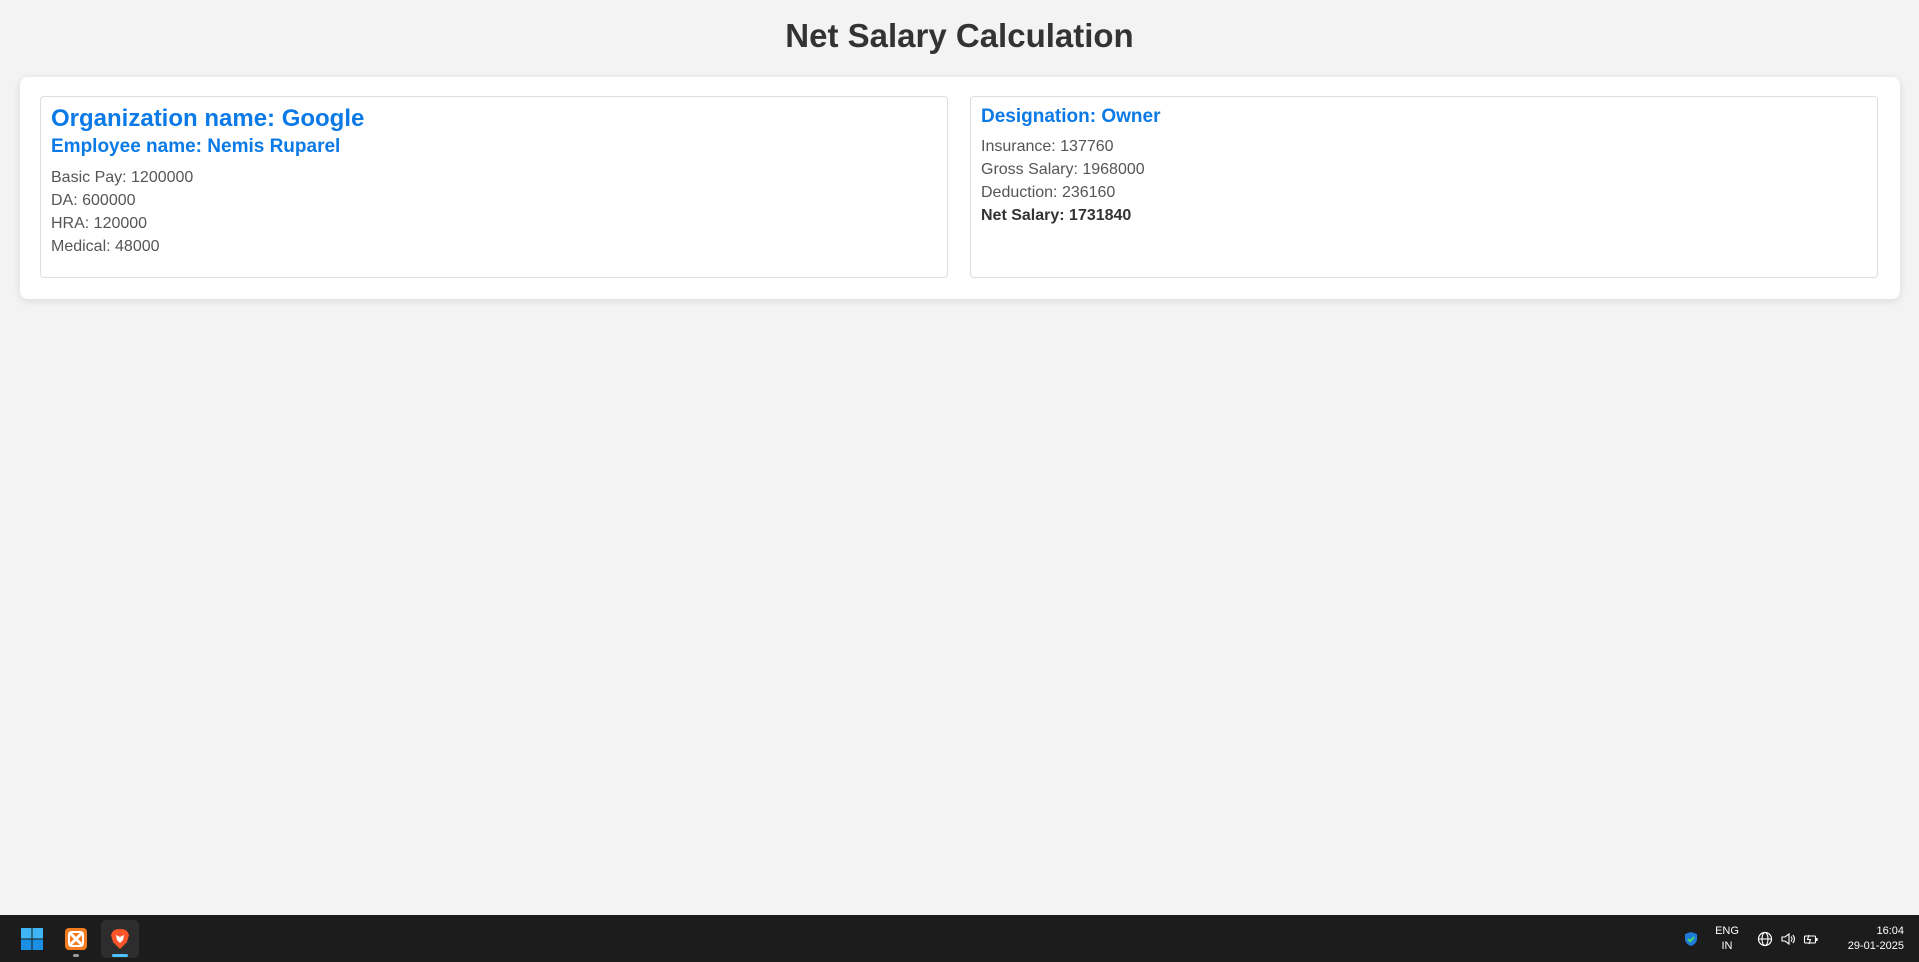  I want to click on basic-pay: Basic Pay: 1200000, so click(122, 177).